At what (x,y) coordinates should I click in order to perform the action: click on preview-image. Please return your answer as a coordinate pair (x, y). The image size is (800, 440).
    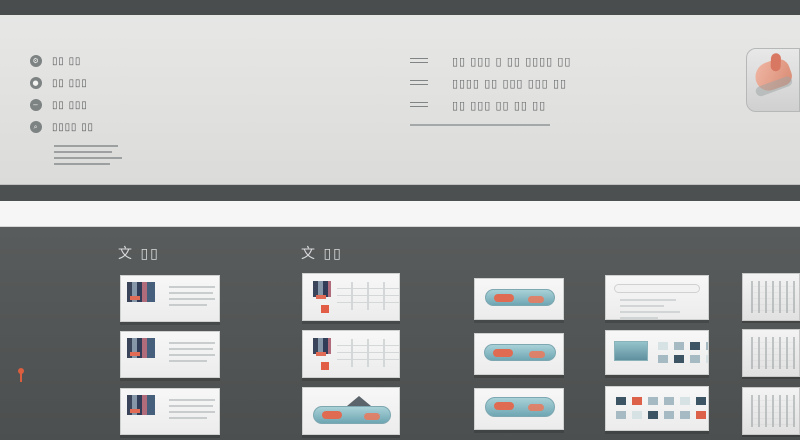
    Looking at the image, I should click on (631, 351).